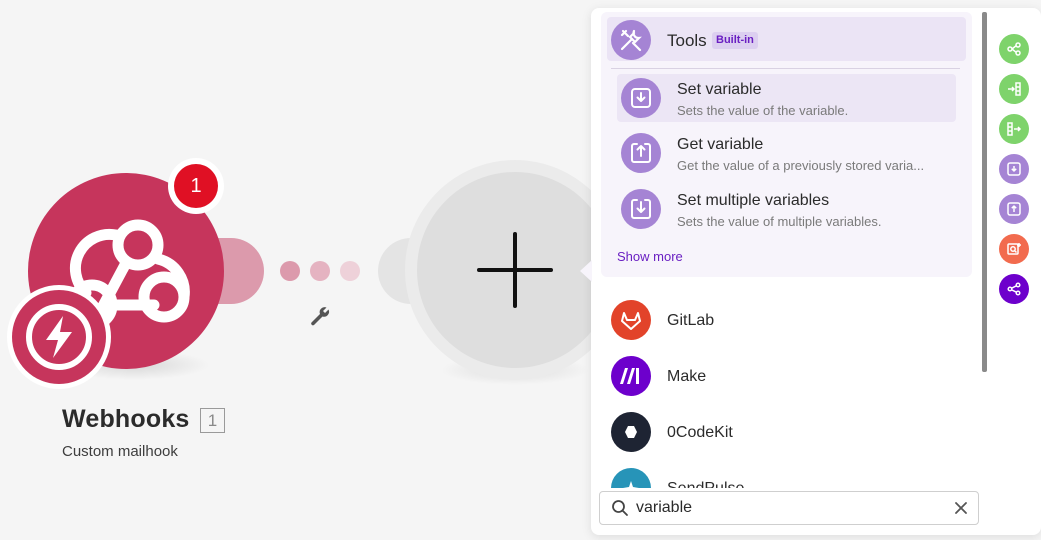 The image size is (1041, 540). I want to click on app-list: GitLab Make 0CodeKit SendPulse, so click(792, 392).